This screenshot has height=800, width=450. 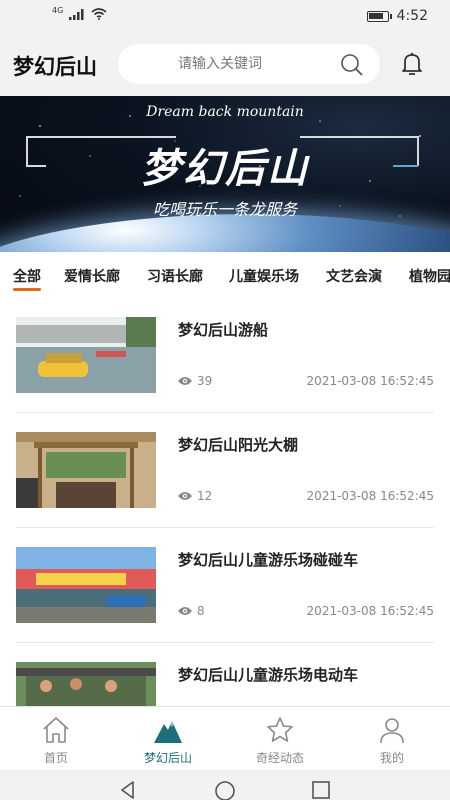 I want to click on recents-icon, so click(x=321, y=790).